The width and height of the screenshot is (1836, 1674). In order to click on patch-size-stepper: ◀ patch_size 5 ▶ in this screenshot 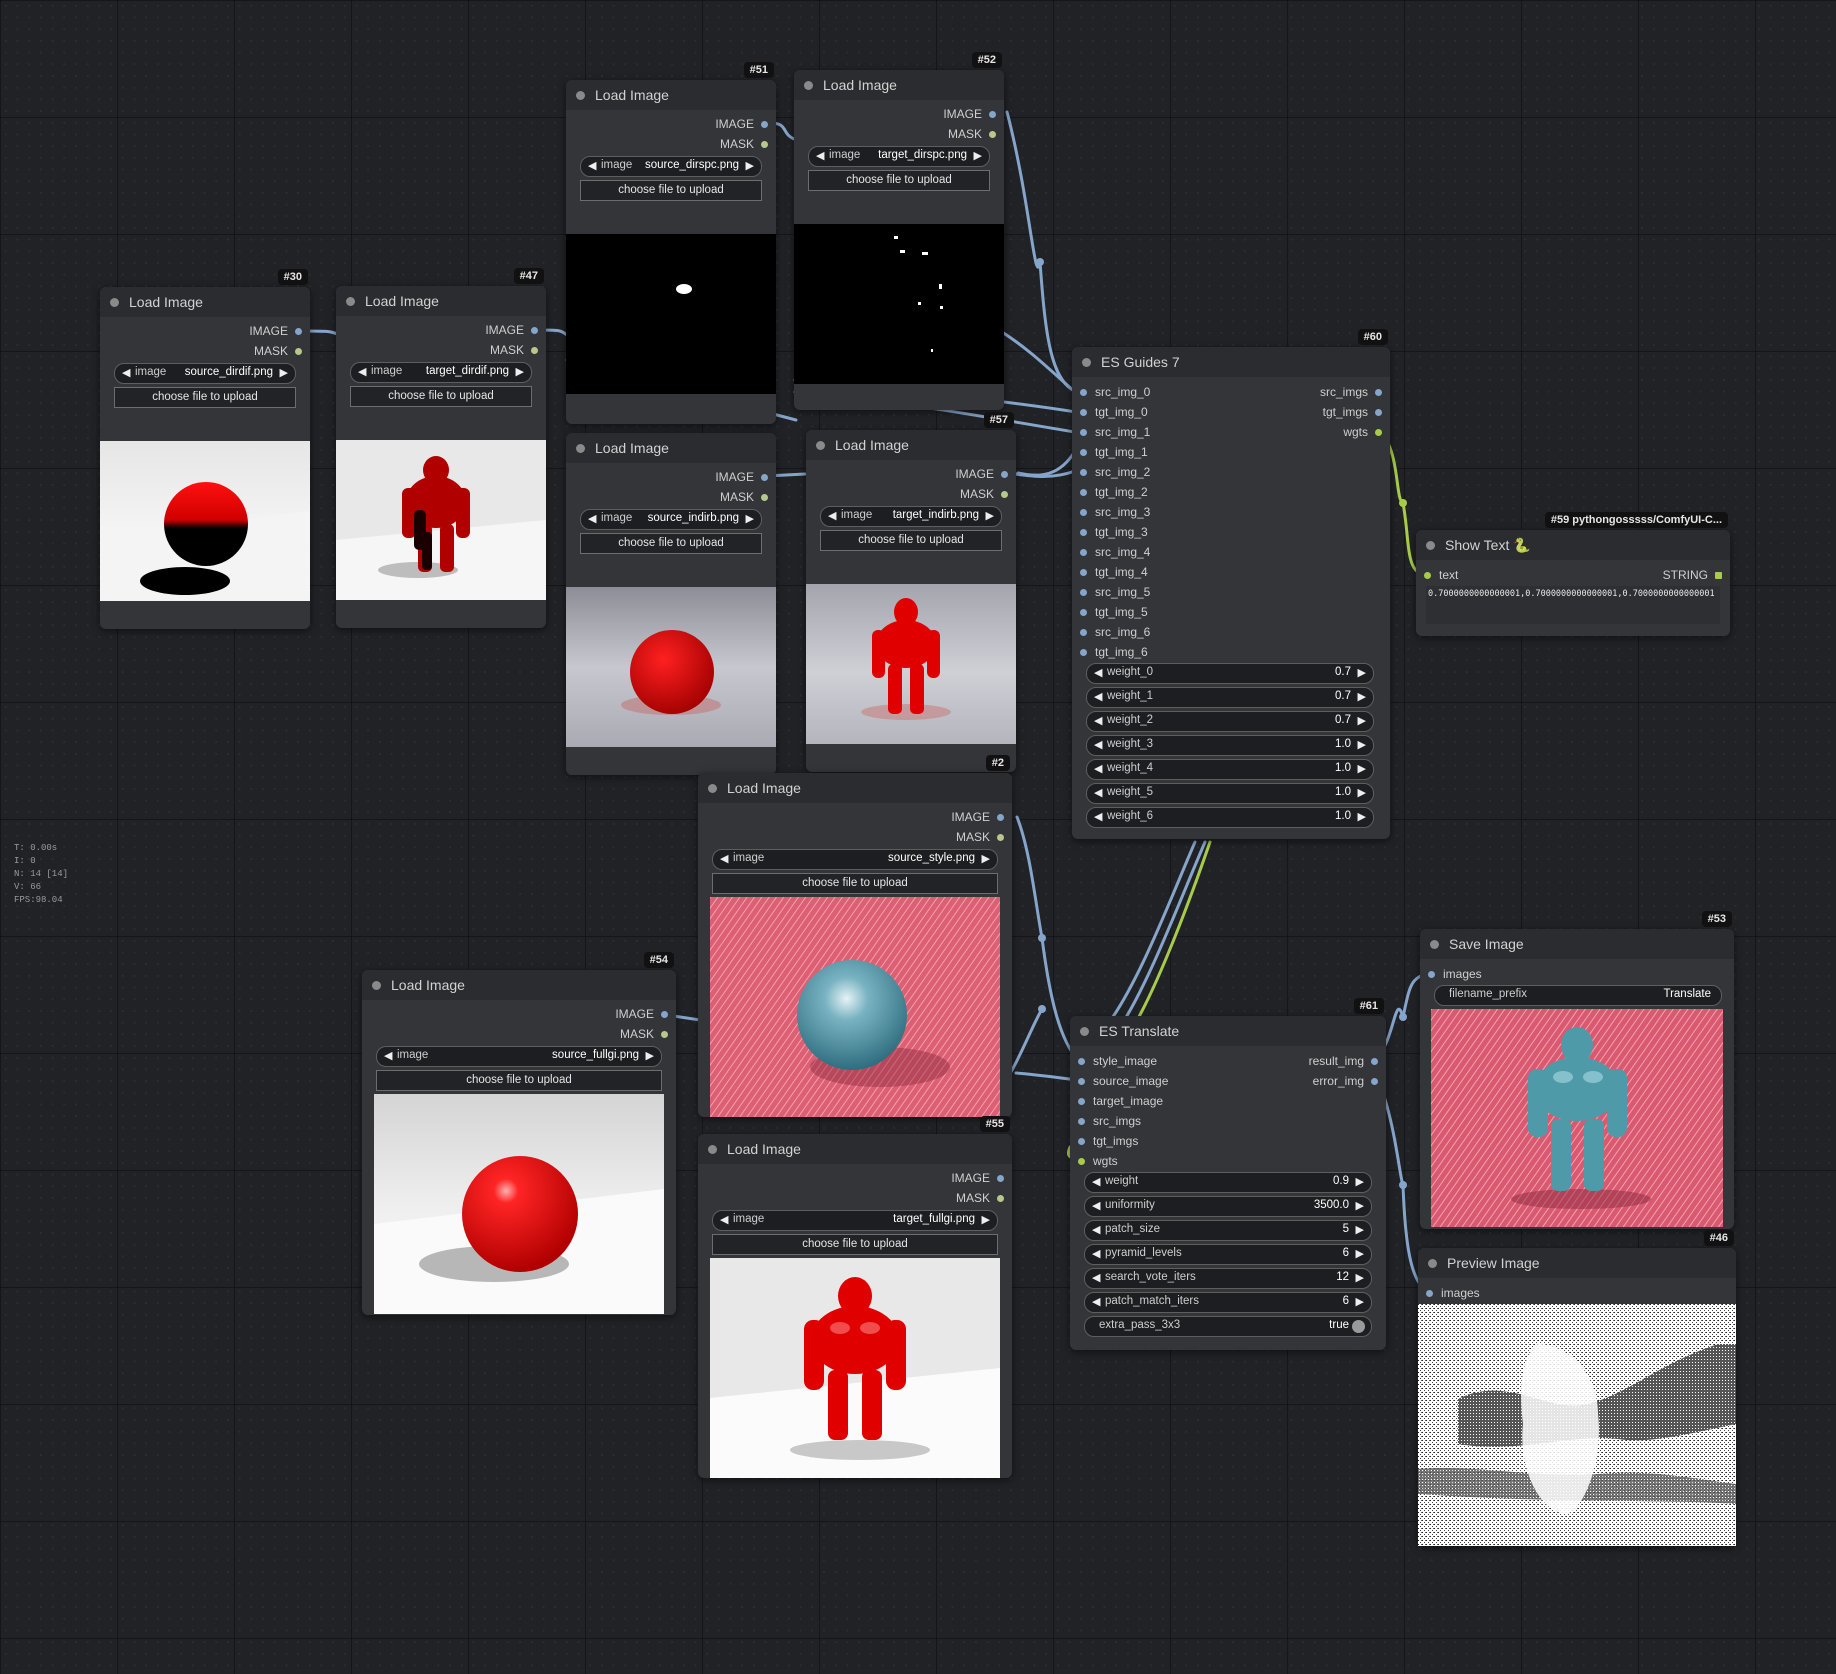, I will do `click(1228, 1230)`.